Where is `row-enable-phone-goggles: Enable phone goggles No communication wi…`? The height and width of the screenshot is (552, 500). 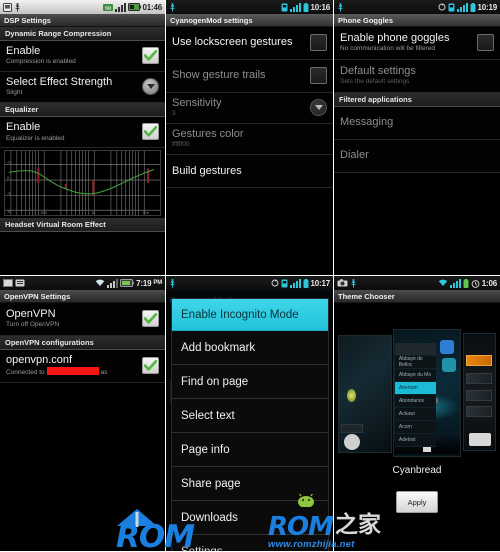
row-enable-phone-goggles: Enable phone goggles No communication wi… is located at coordinates (417, 43).